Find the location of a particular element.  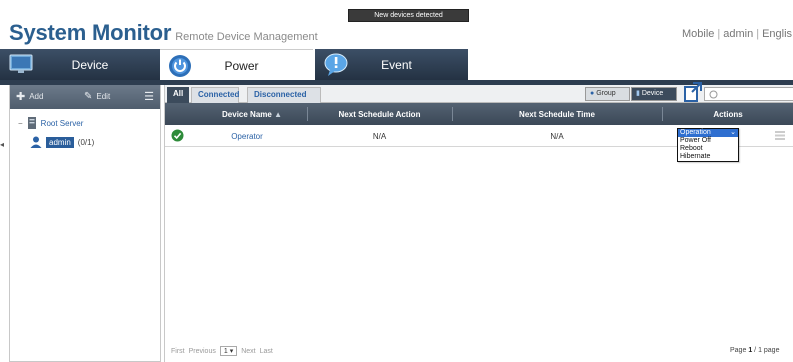

tab-device-label: Device is located at coordinates (90, 65).